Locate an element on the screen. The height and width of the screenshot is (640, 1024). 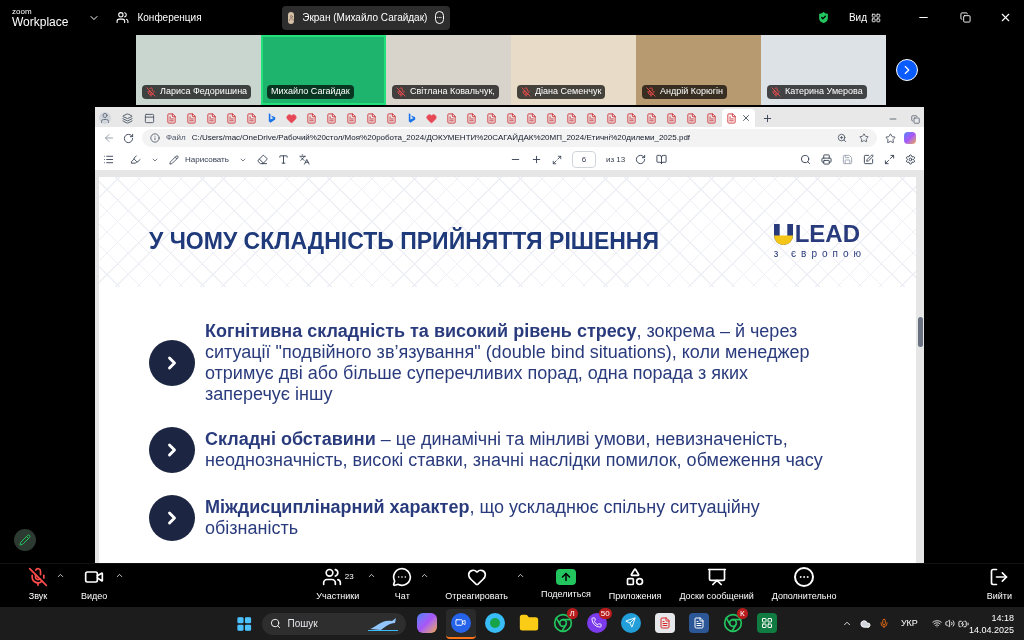
info-icon is located at coordinates (155, 138).